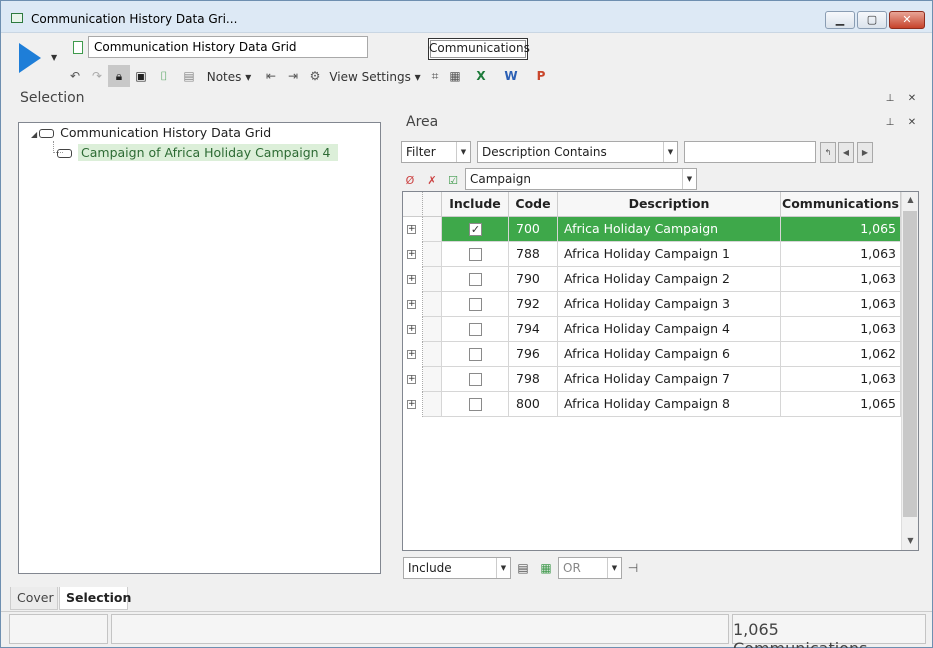  I want to click on filter-reset-icon: ↰, so click(828, 152).